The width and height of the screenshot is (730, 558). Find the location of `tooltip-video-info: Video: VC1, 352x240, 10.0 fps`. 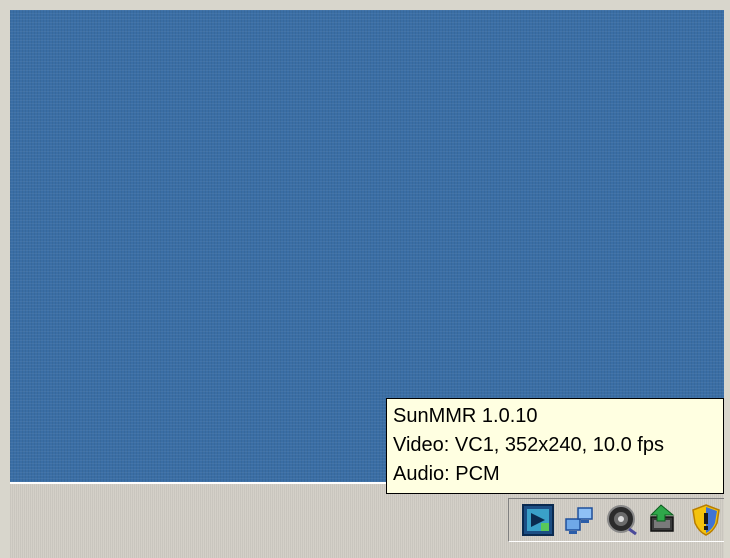

tooltip-video-info: Video: VC1, 352x240, 10.0 fps is located at coordinates (528, 445).